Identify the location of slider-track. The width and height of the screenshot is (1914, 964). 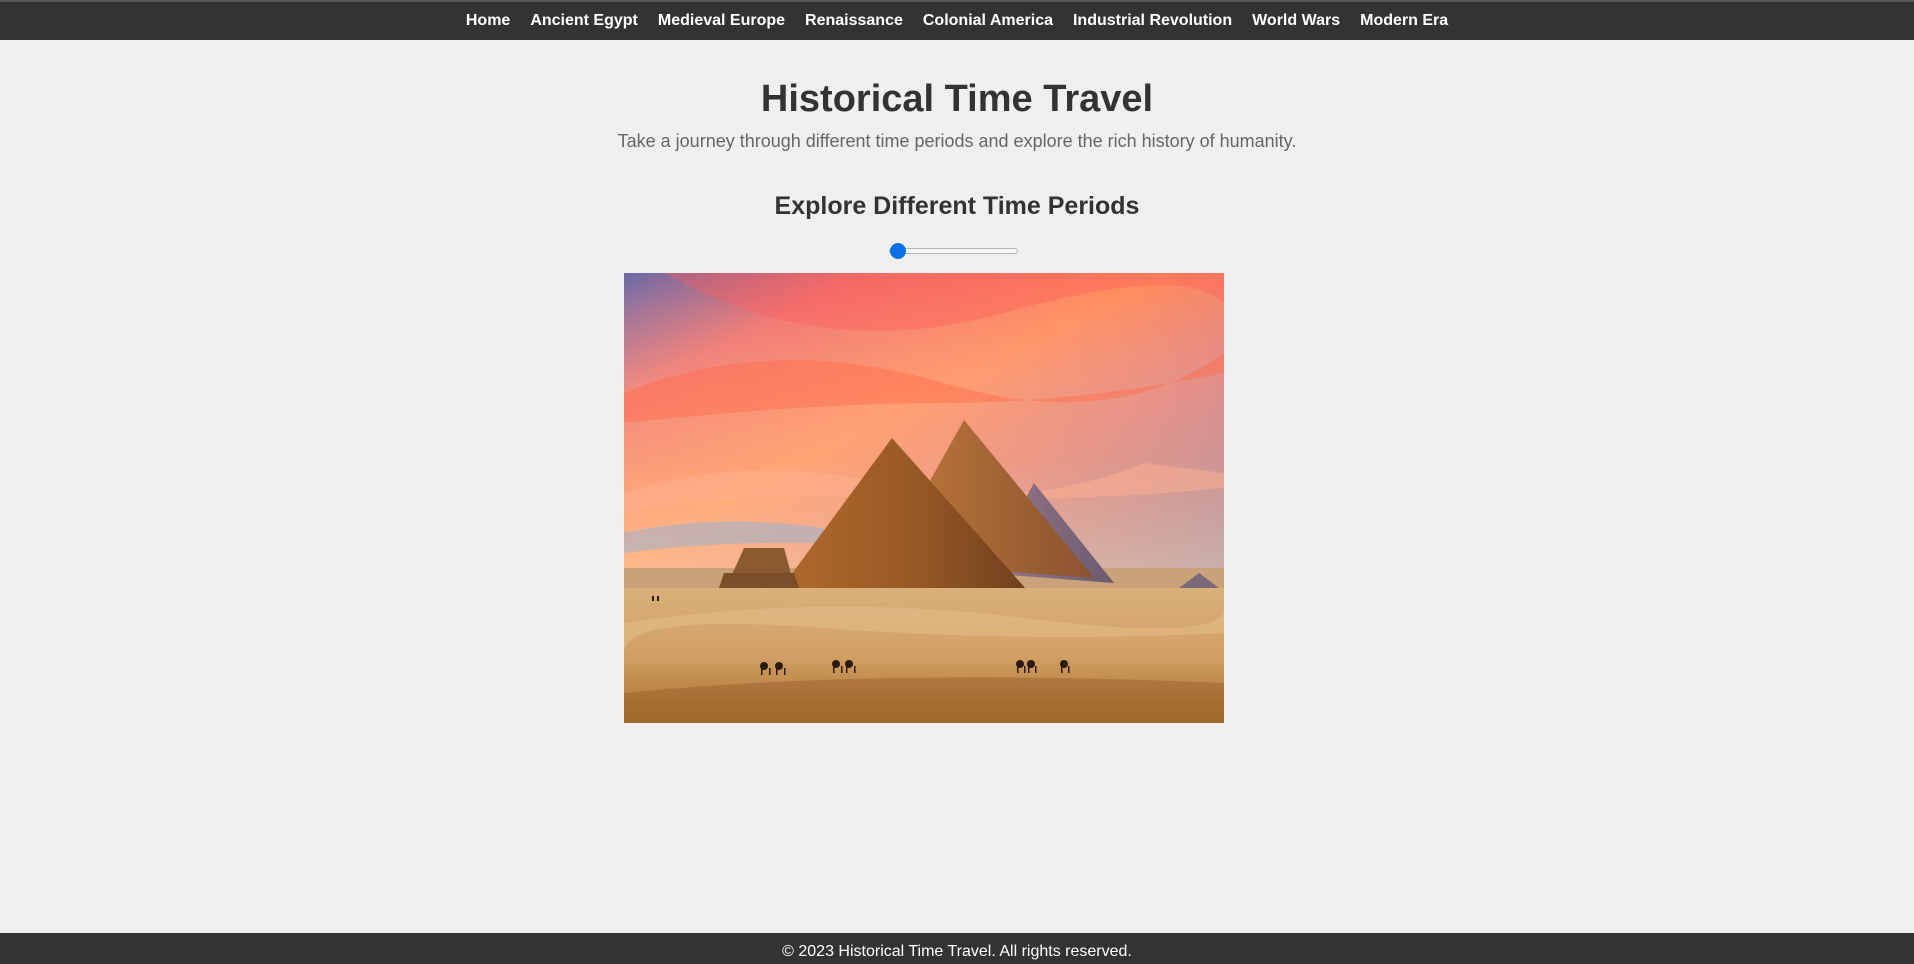
(953, 251).